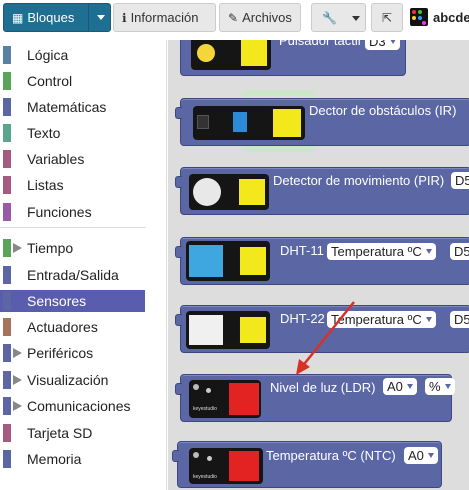 The height and width of the screenshot is (490, 469). What do you see at coordinates (73, 227) in the screenshot?
I see `divider` at bounding box center [73, 227].